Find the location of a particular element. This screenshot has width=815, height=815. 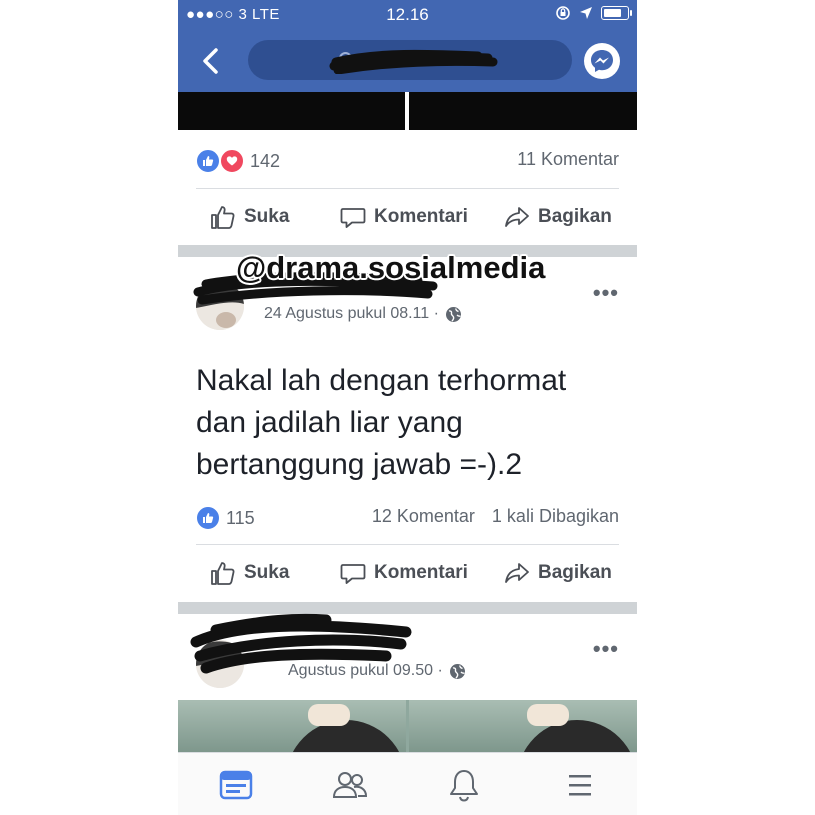

timestamp-text: Agustus pukul 09.50 · is located at coordinates (365, 670).